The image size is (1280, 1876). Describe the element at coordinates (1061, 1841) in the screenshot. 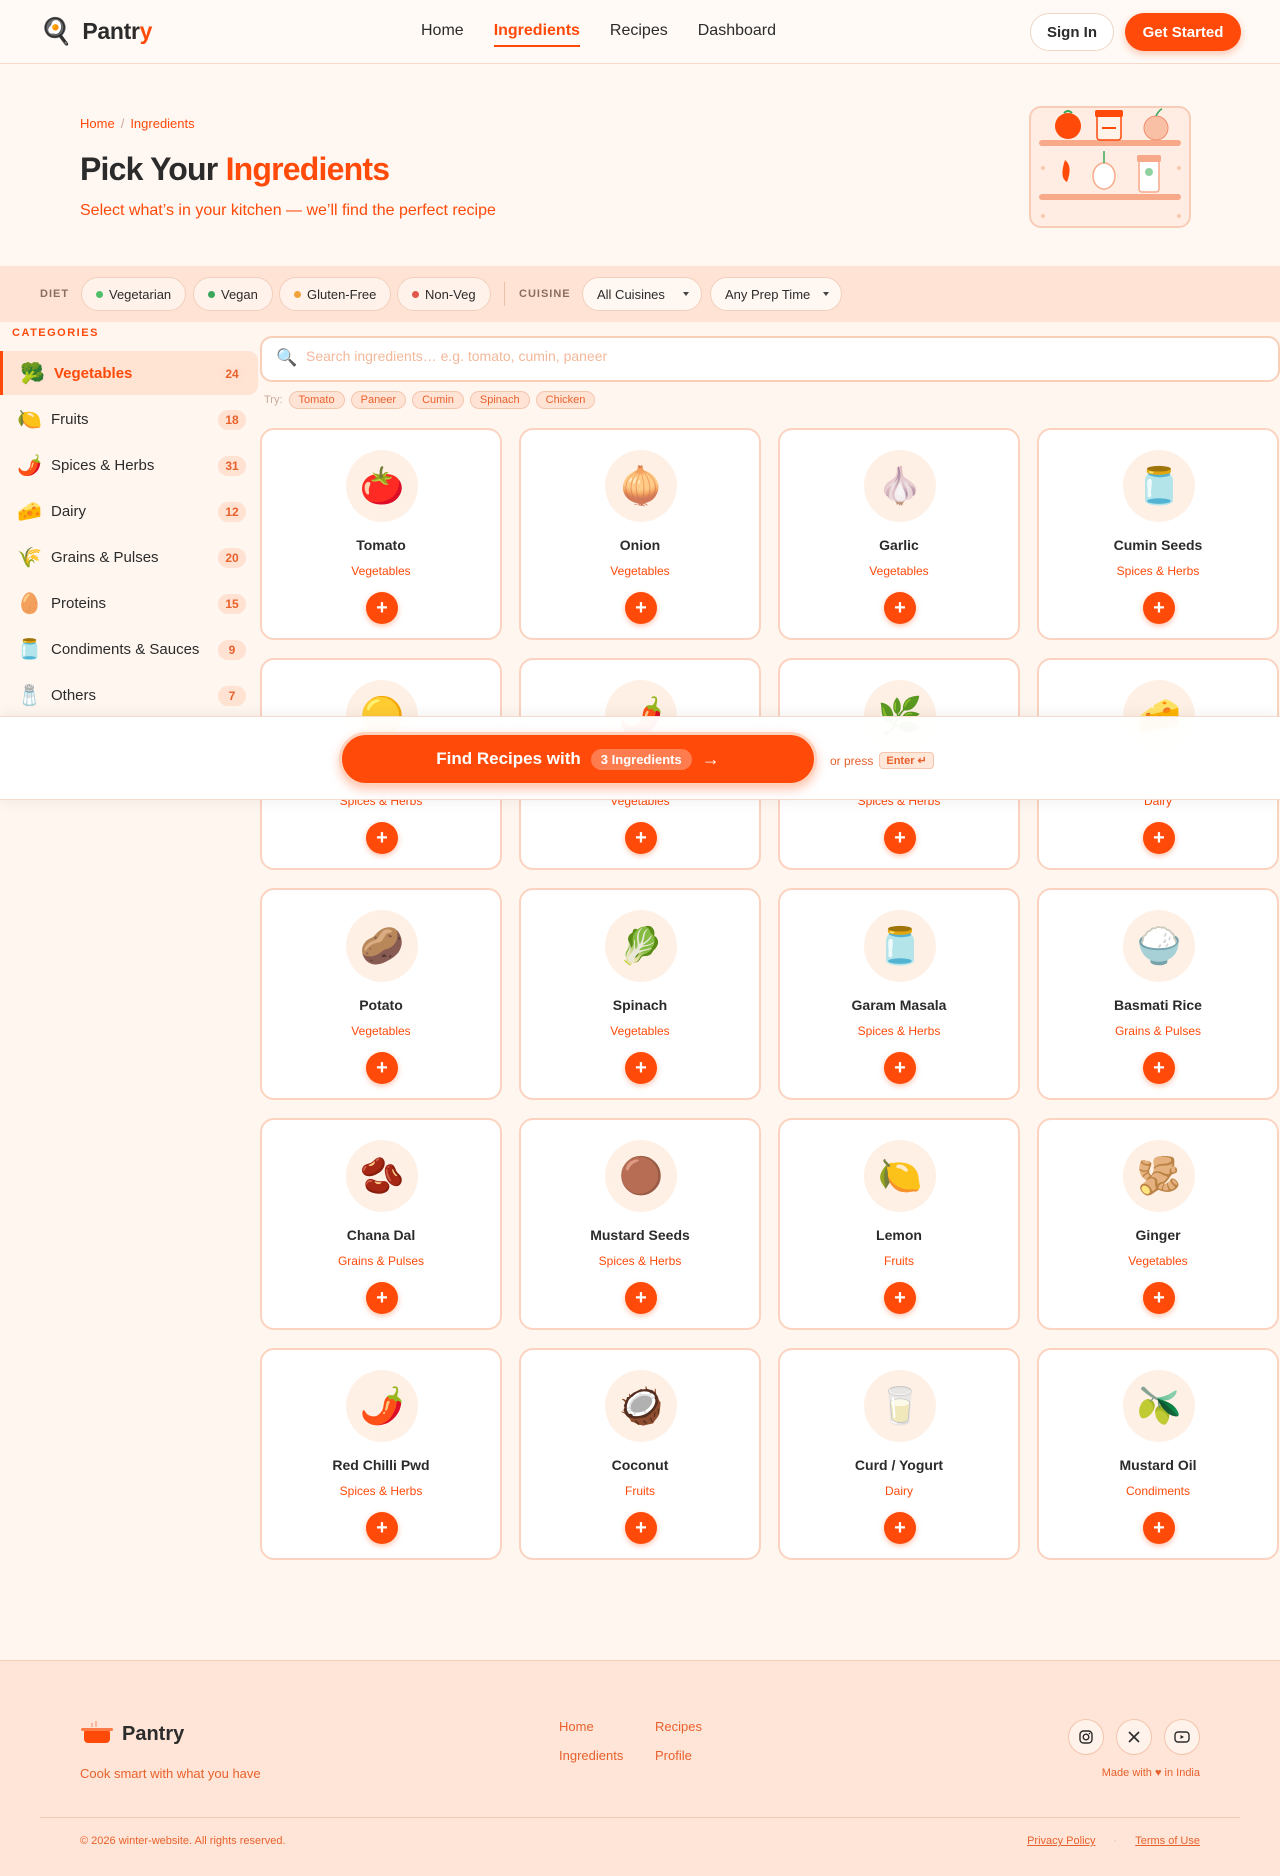

I see `privacy-policy-link: Privacy Policy` at that location.